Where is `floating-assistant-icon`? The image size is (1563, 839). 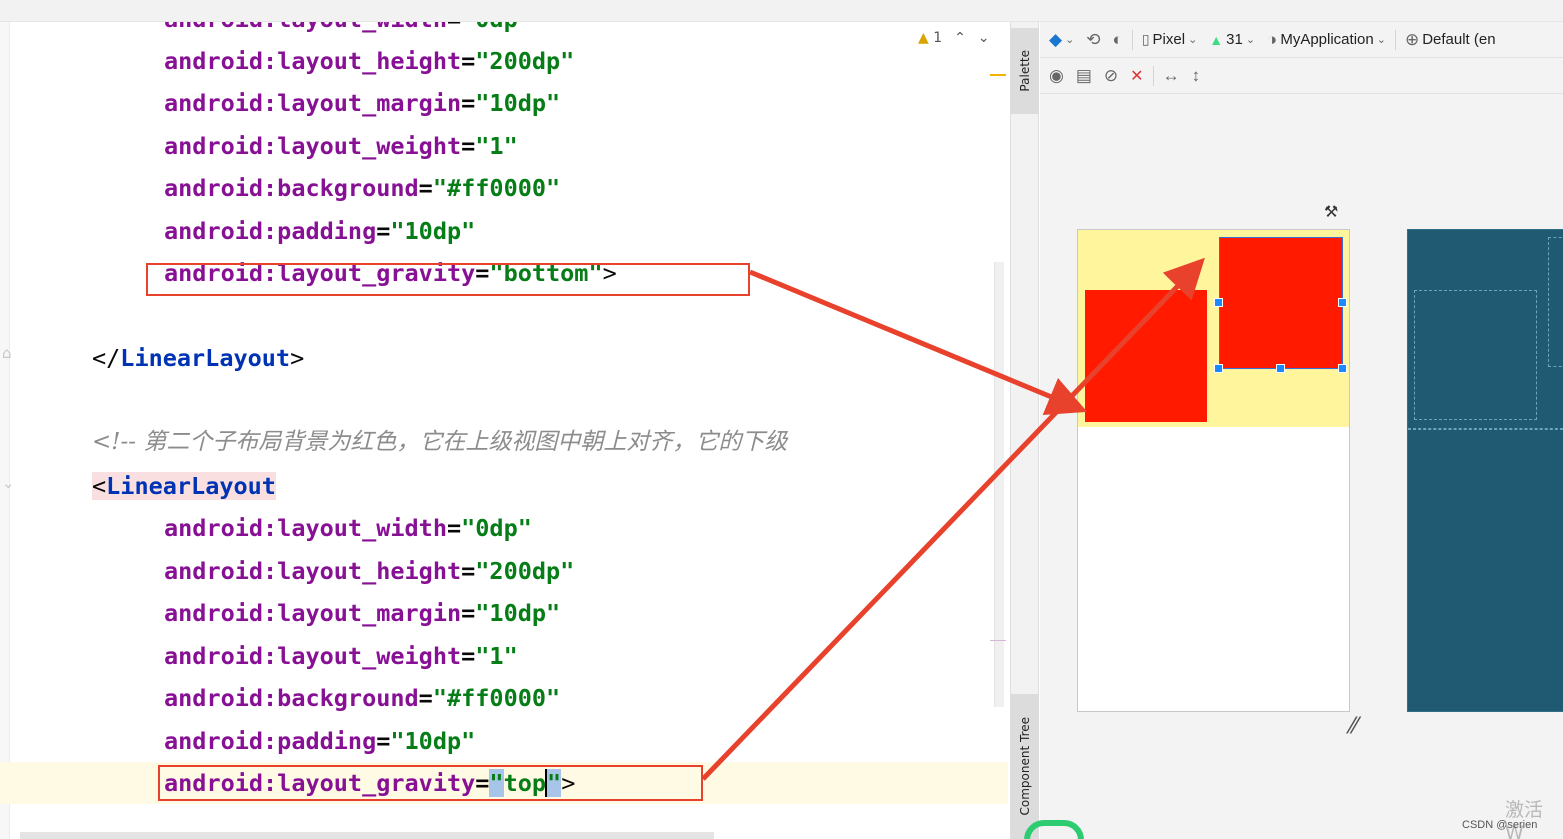 floating-assistant-icon is located at coordinates (1054, 829).